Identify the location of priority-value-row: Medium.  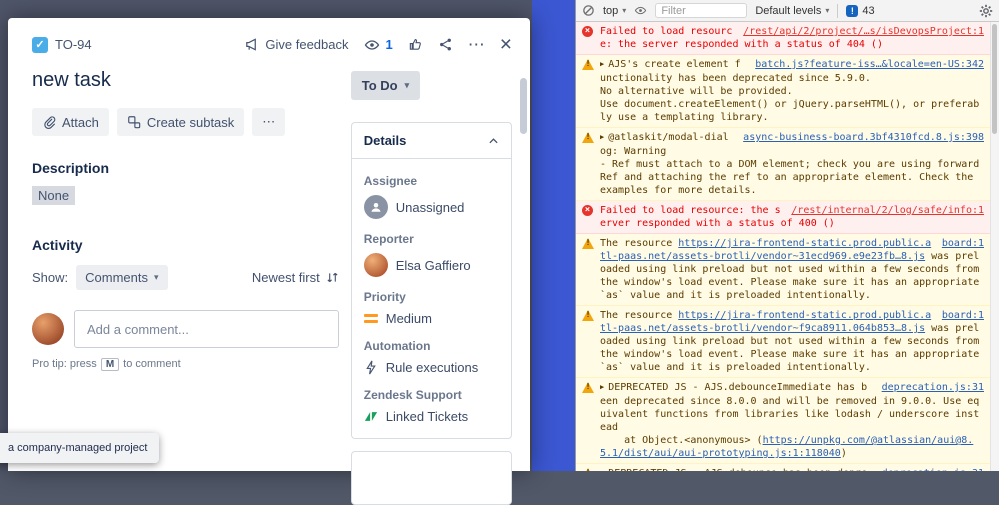
(431, 318).